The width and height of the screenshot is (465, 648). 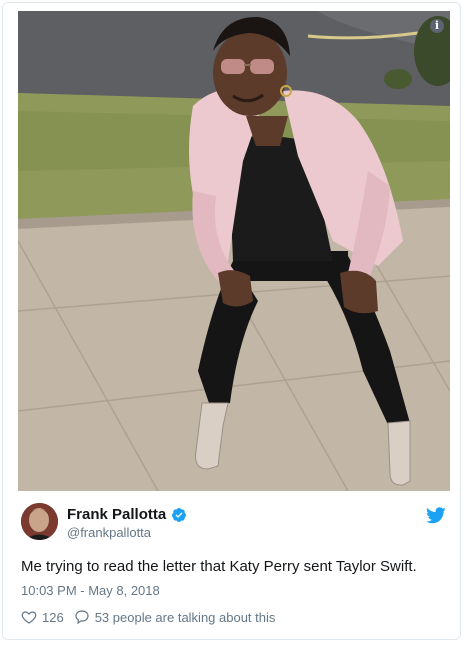 What do you see at coordinates (29, 617) in the screenshot?
I see `heart-icon` at bounding box center [29, 617].